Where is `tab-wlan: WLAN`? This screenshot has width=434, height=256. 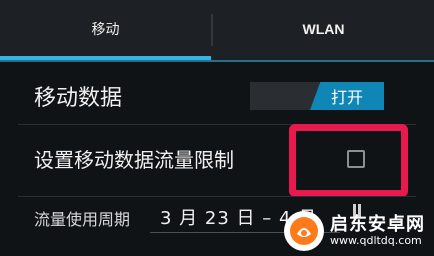 tab-wlan: WLAN is located at coordinates (323, 29).